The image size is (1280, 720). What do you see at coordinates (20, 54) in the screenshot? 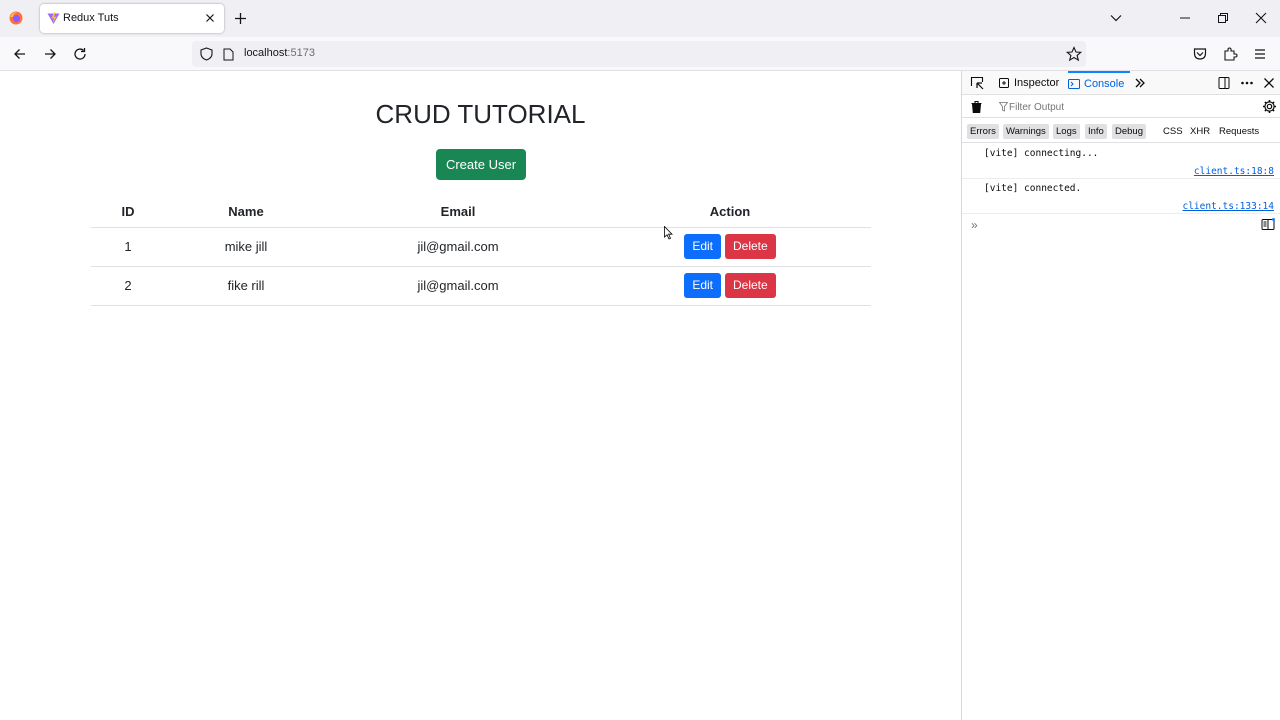
I see `back-icon` at bounding box center [20, 54].